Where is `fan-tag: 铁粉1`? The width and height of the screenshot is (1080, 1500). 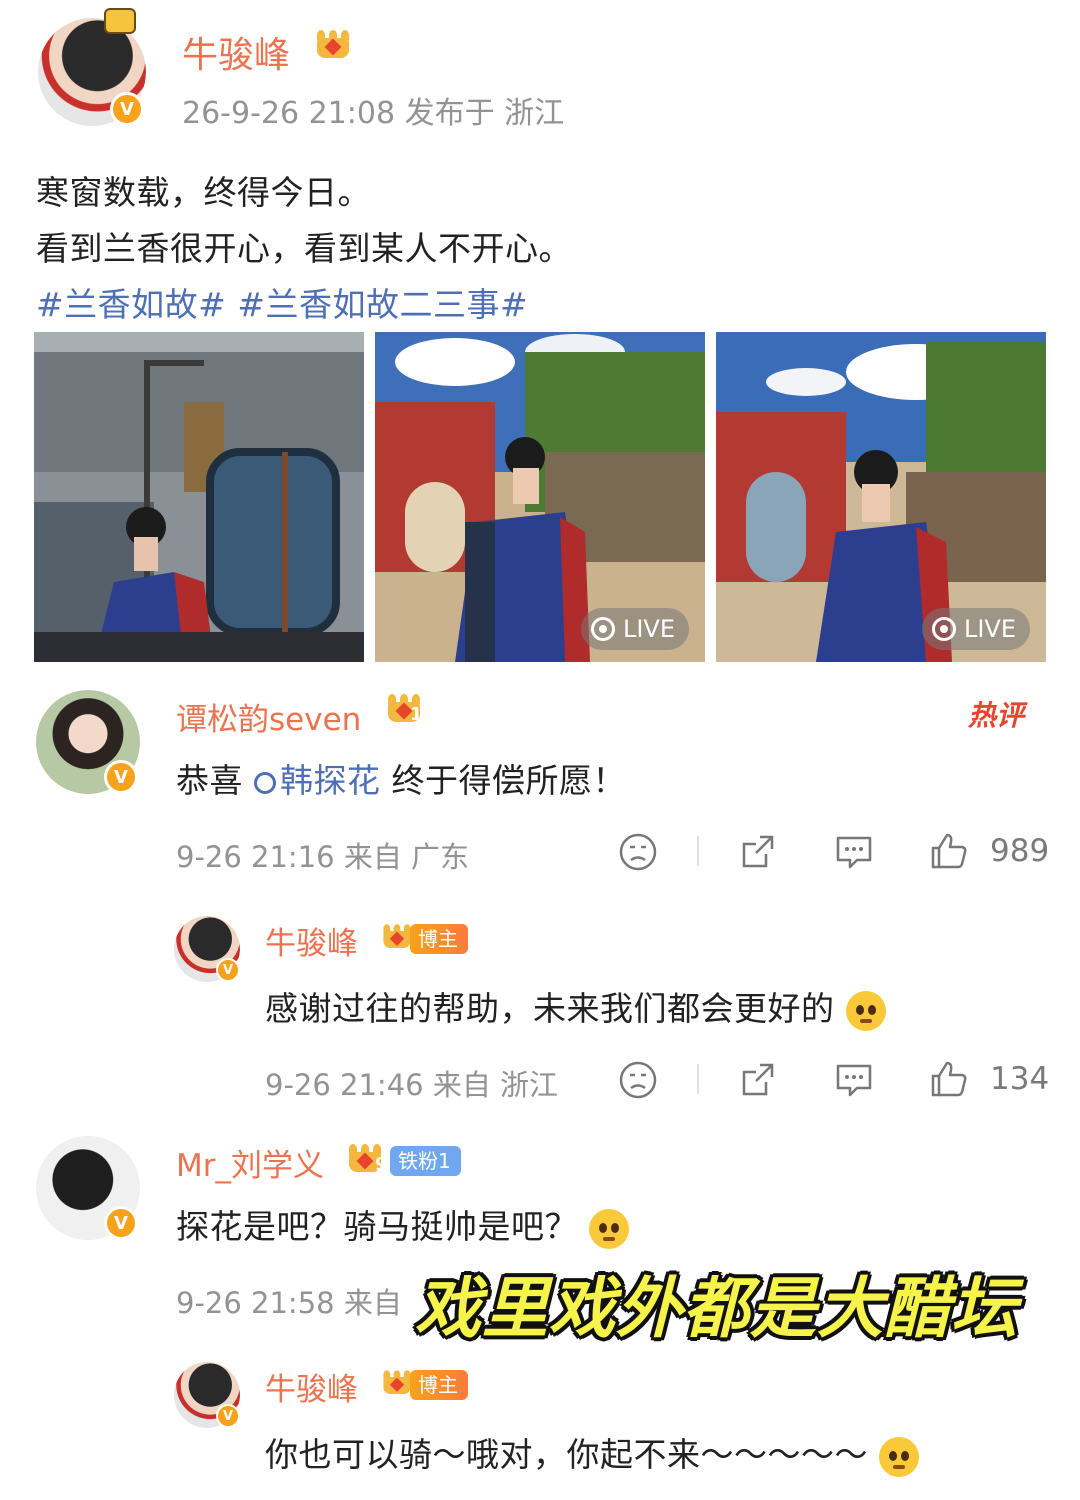
fan-tag: 铁粉1 is located at coordinates (425, 1161).